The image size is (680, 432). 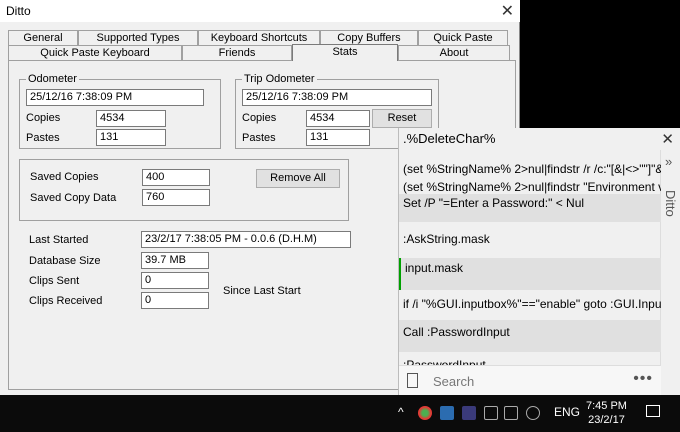 I want to click on close-icon: ✕, so click(x=507, y=11).